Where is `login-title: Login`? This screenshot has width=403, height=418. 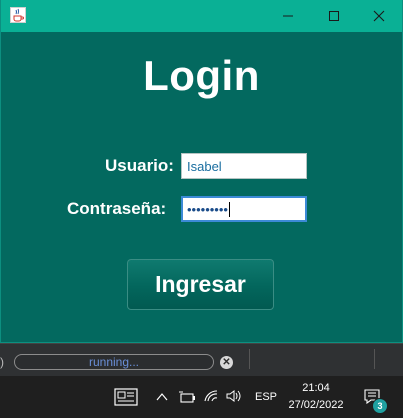
login-title: Login is located at coordinates (201, 75).